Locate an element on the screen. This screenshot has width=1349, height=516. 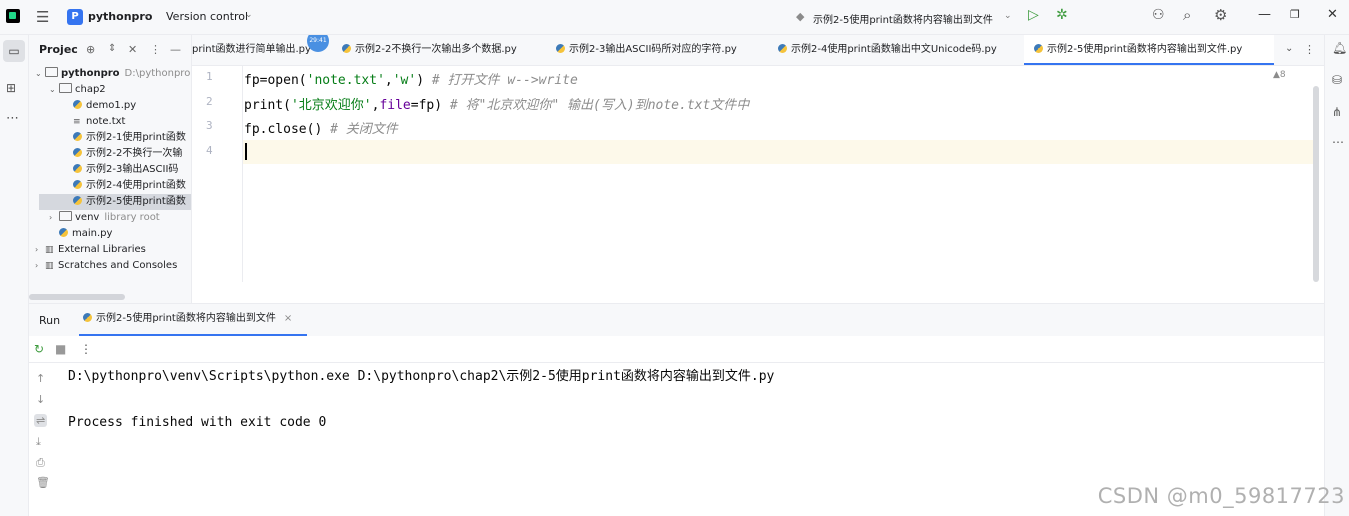
run-panel-title: Run is located at coordinates (49, 320).